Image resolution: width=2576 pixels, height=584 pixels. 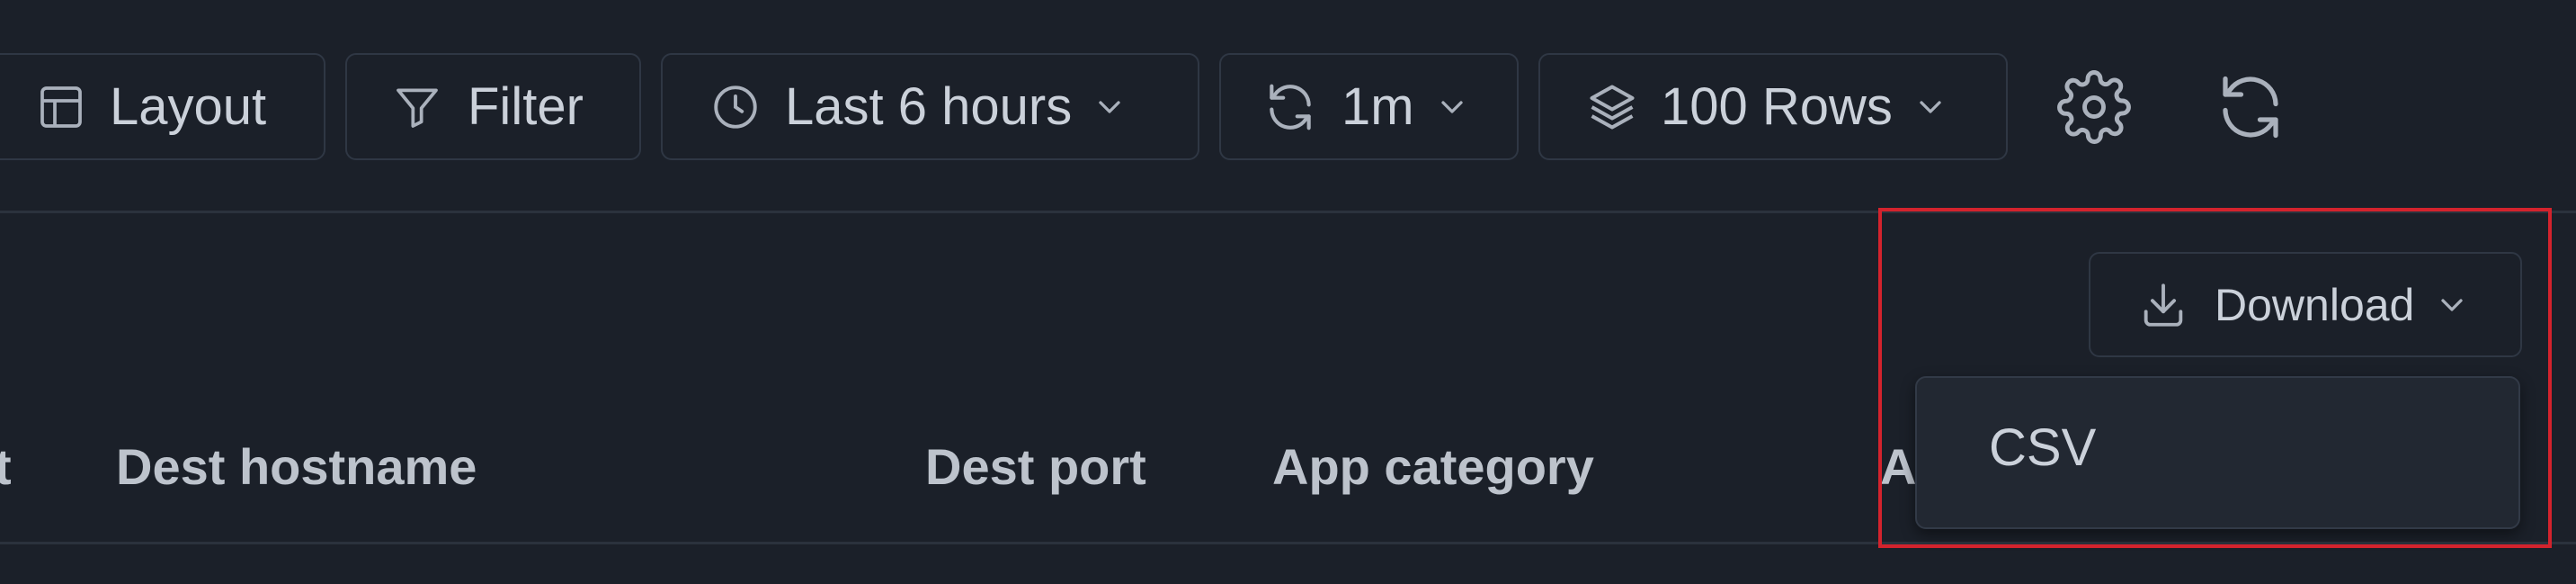 What do you see at coordinates (418, 107) in the screenshot?
I see `filter-icon` at bounding box center [418, 107].